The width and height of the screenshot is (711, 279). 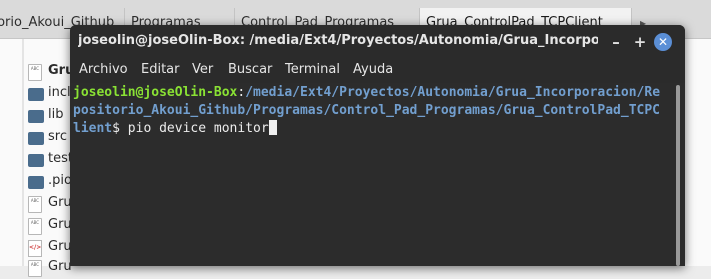 What do you see at coordinates (250, 69) in the screenshot?
I see `menu-buscar: Buscar` at bounding box center [250, 69].